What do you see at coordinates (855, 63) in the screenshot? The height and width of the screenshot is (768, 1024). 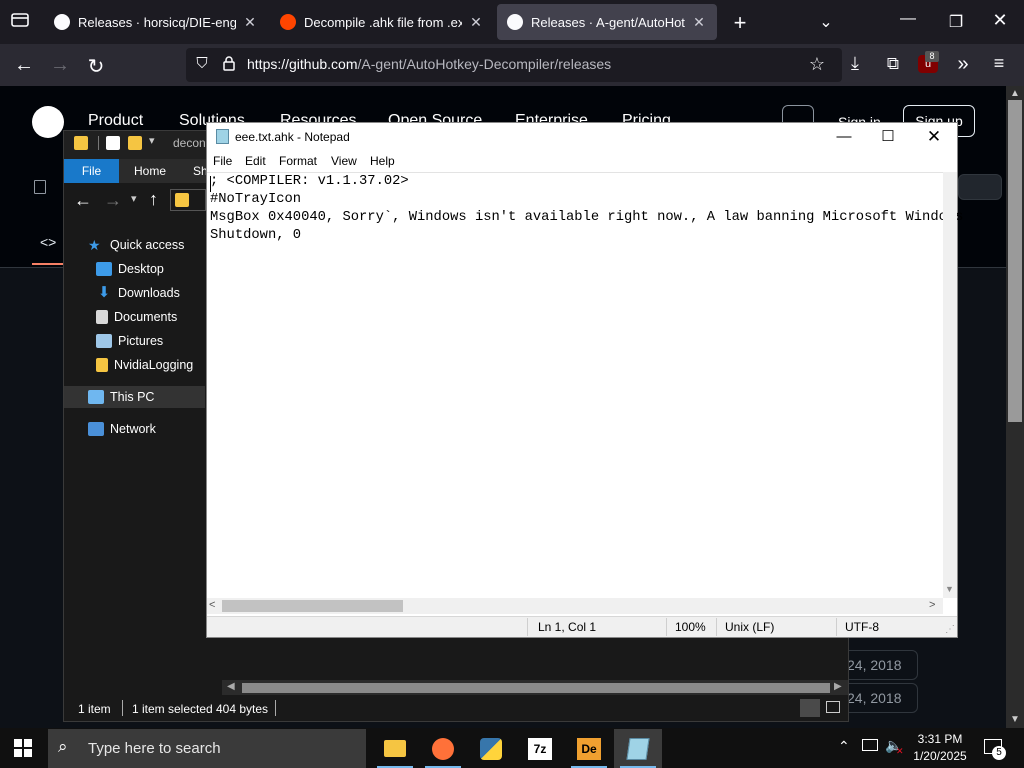 I see `downloads-icon: ⤓` at bounding box center [855, 63].